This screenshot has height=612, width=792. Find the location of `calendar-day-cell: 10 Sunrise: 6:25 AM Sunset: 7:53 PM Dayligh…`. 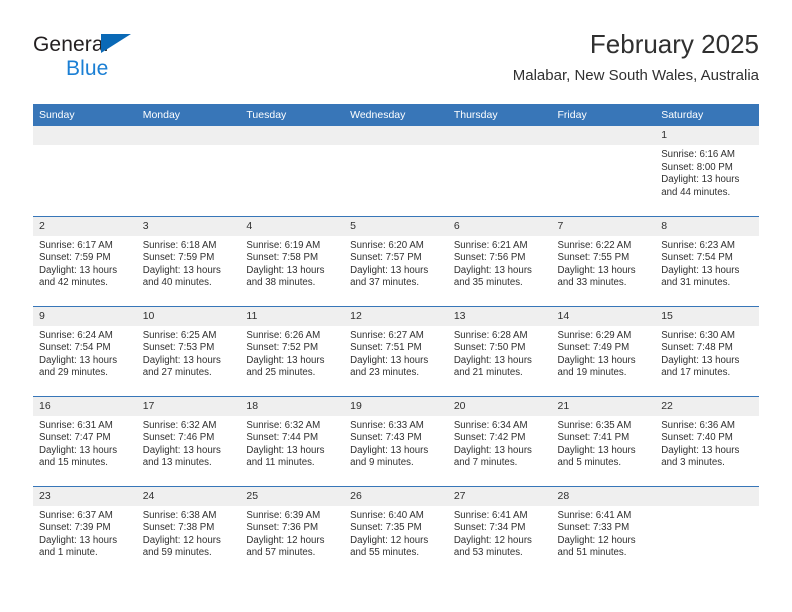

calendar-day-cell: 10 Sunrise: 6:25 AM Sunset: 7:53 PM Dayligh… is located at coordinates (188, 350).